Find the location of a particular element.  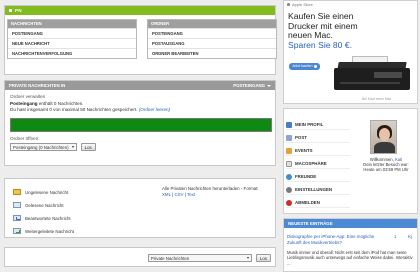

ad-buy-label: Jetzt kaufen is located at coordinates (302, 66).